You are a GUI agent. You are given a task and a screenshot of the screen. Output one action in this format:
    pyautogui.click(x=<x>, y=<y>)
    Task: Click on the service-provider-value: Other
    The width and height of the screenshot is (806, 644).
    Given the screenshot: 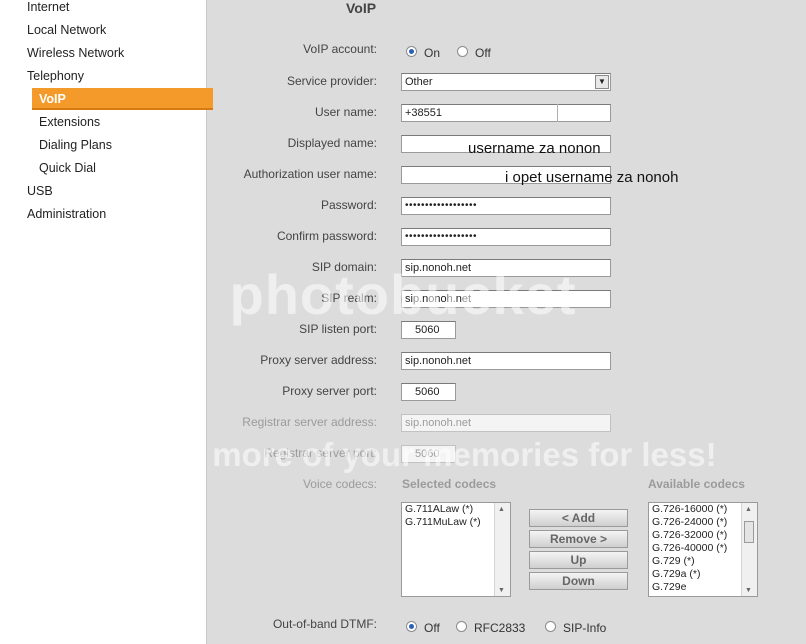 What is the action you would take?
    pyautogui.click(x=419, y=82)
    